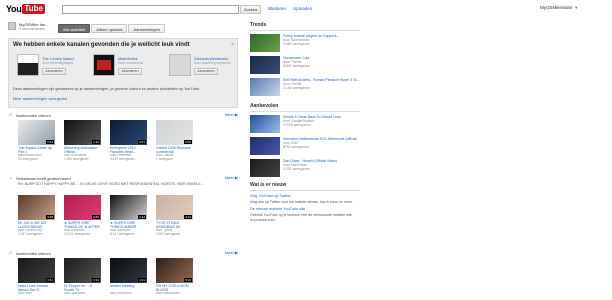  I want to click on twitter-link: Volg YouTube op Twitter, so click(305, 196).